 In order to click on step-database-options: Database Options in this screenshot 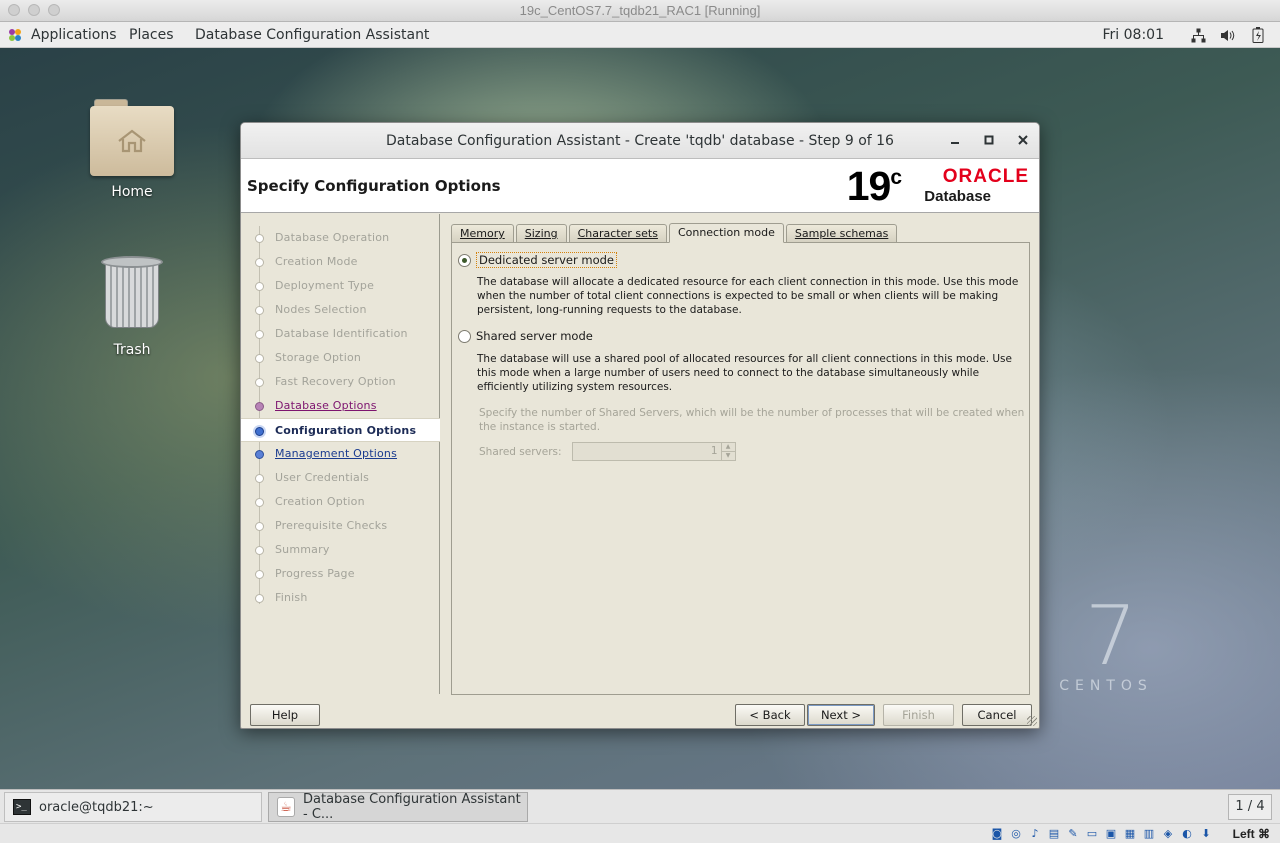, I will do `click(340, 406)`.